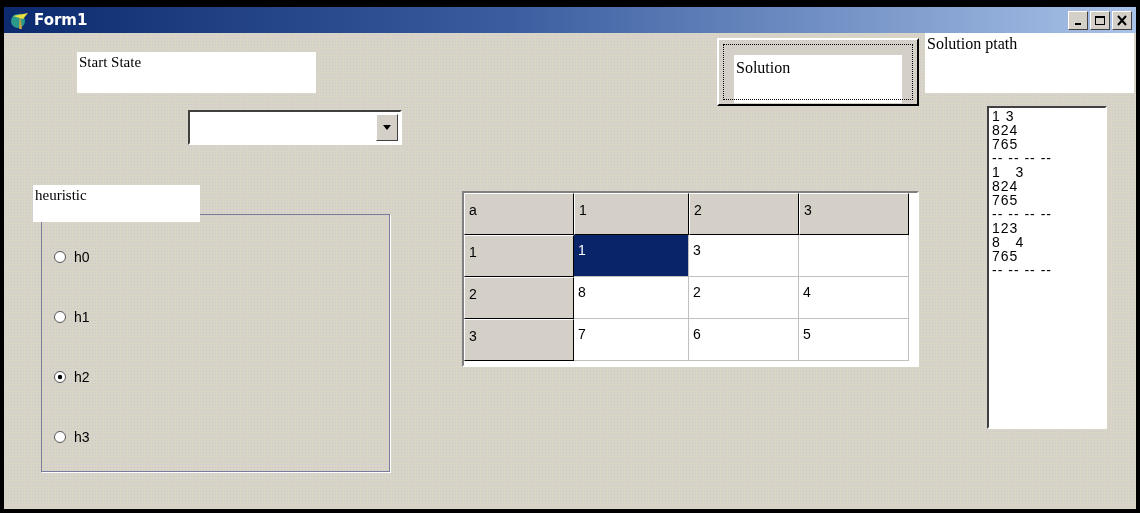 The height and width of the screenshot is (513, 1140). What do you see at coordinates (295, 127) in the screenshot?
I see `start-state-combo` at bounding box center [295, 127].